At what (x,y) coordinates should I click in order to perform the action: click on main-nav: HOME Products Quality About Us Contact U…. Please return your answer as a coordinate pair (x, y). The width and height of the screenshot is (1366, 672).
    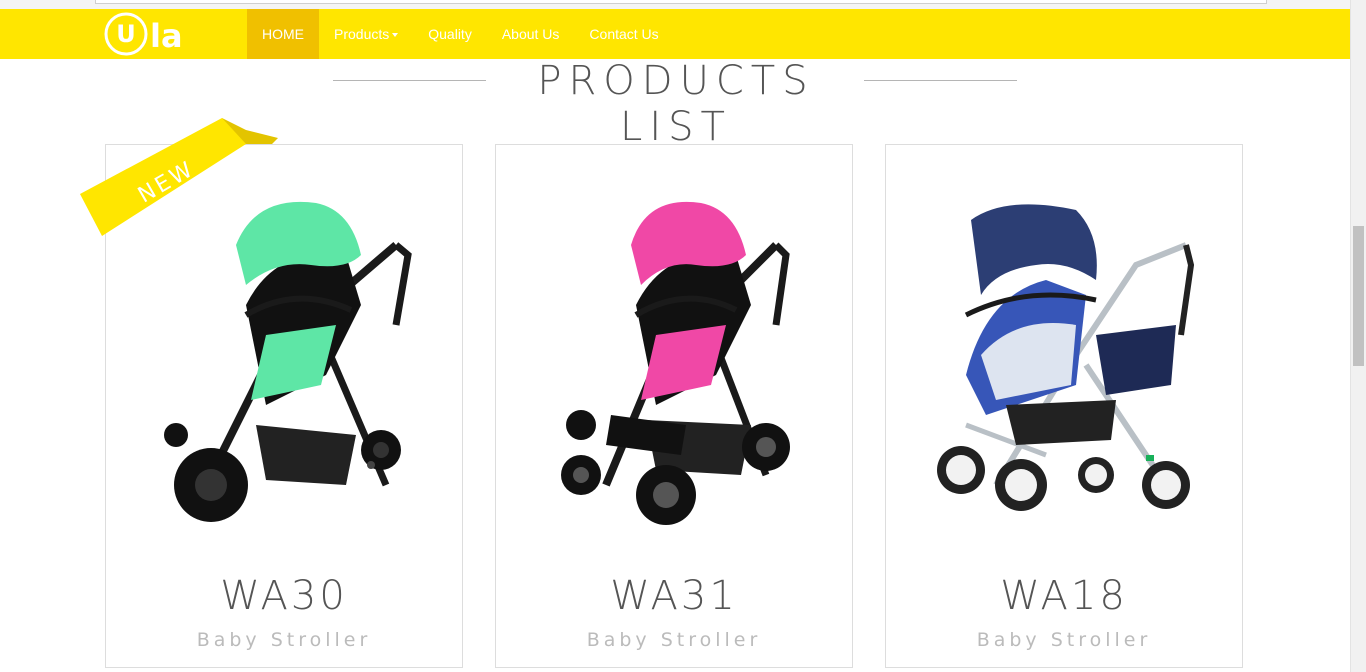
    Looking at the image, I should click on (460, 34).